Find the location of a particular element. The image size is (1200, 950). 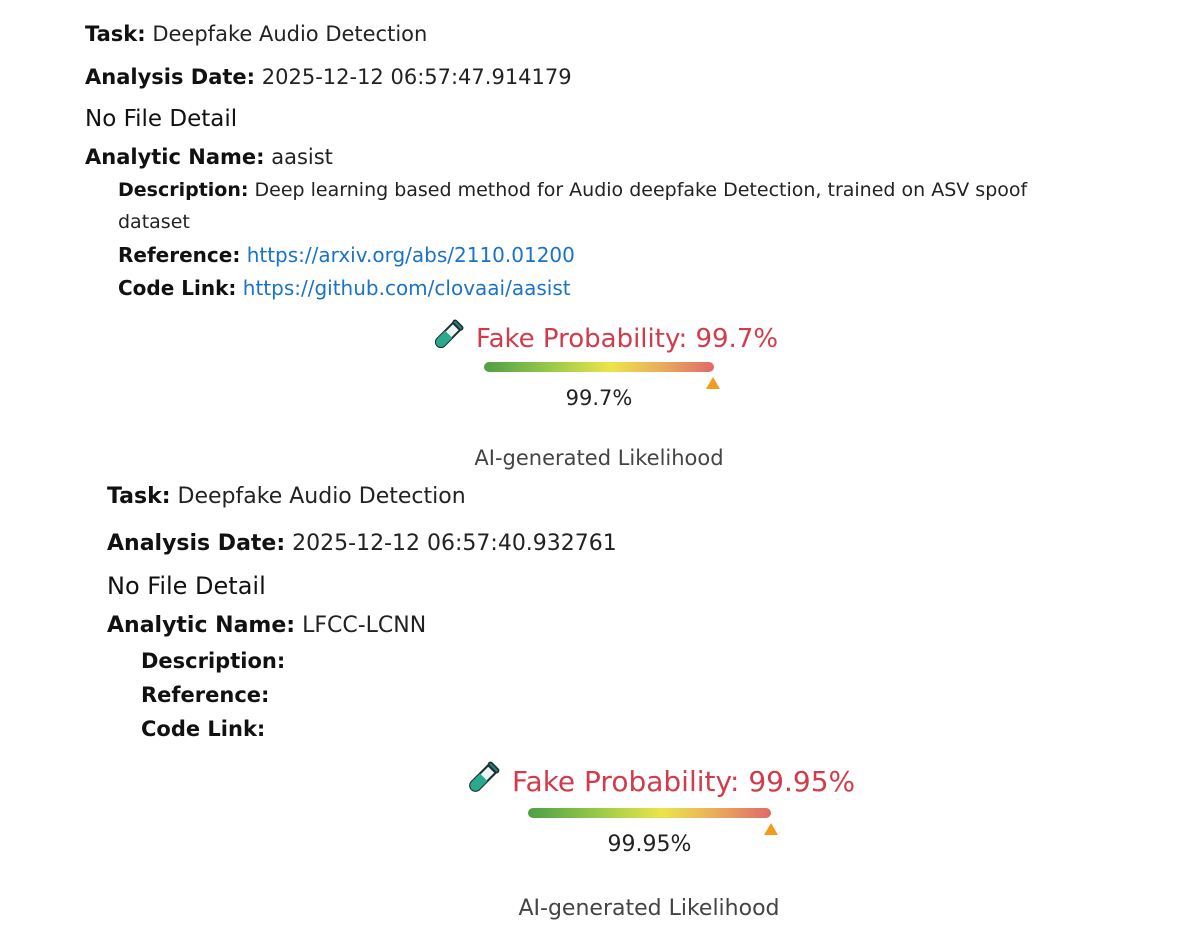

fake-probability-title: Fake Probability: 99.95% is located at coordinates (660, 781).